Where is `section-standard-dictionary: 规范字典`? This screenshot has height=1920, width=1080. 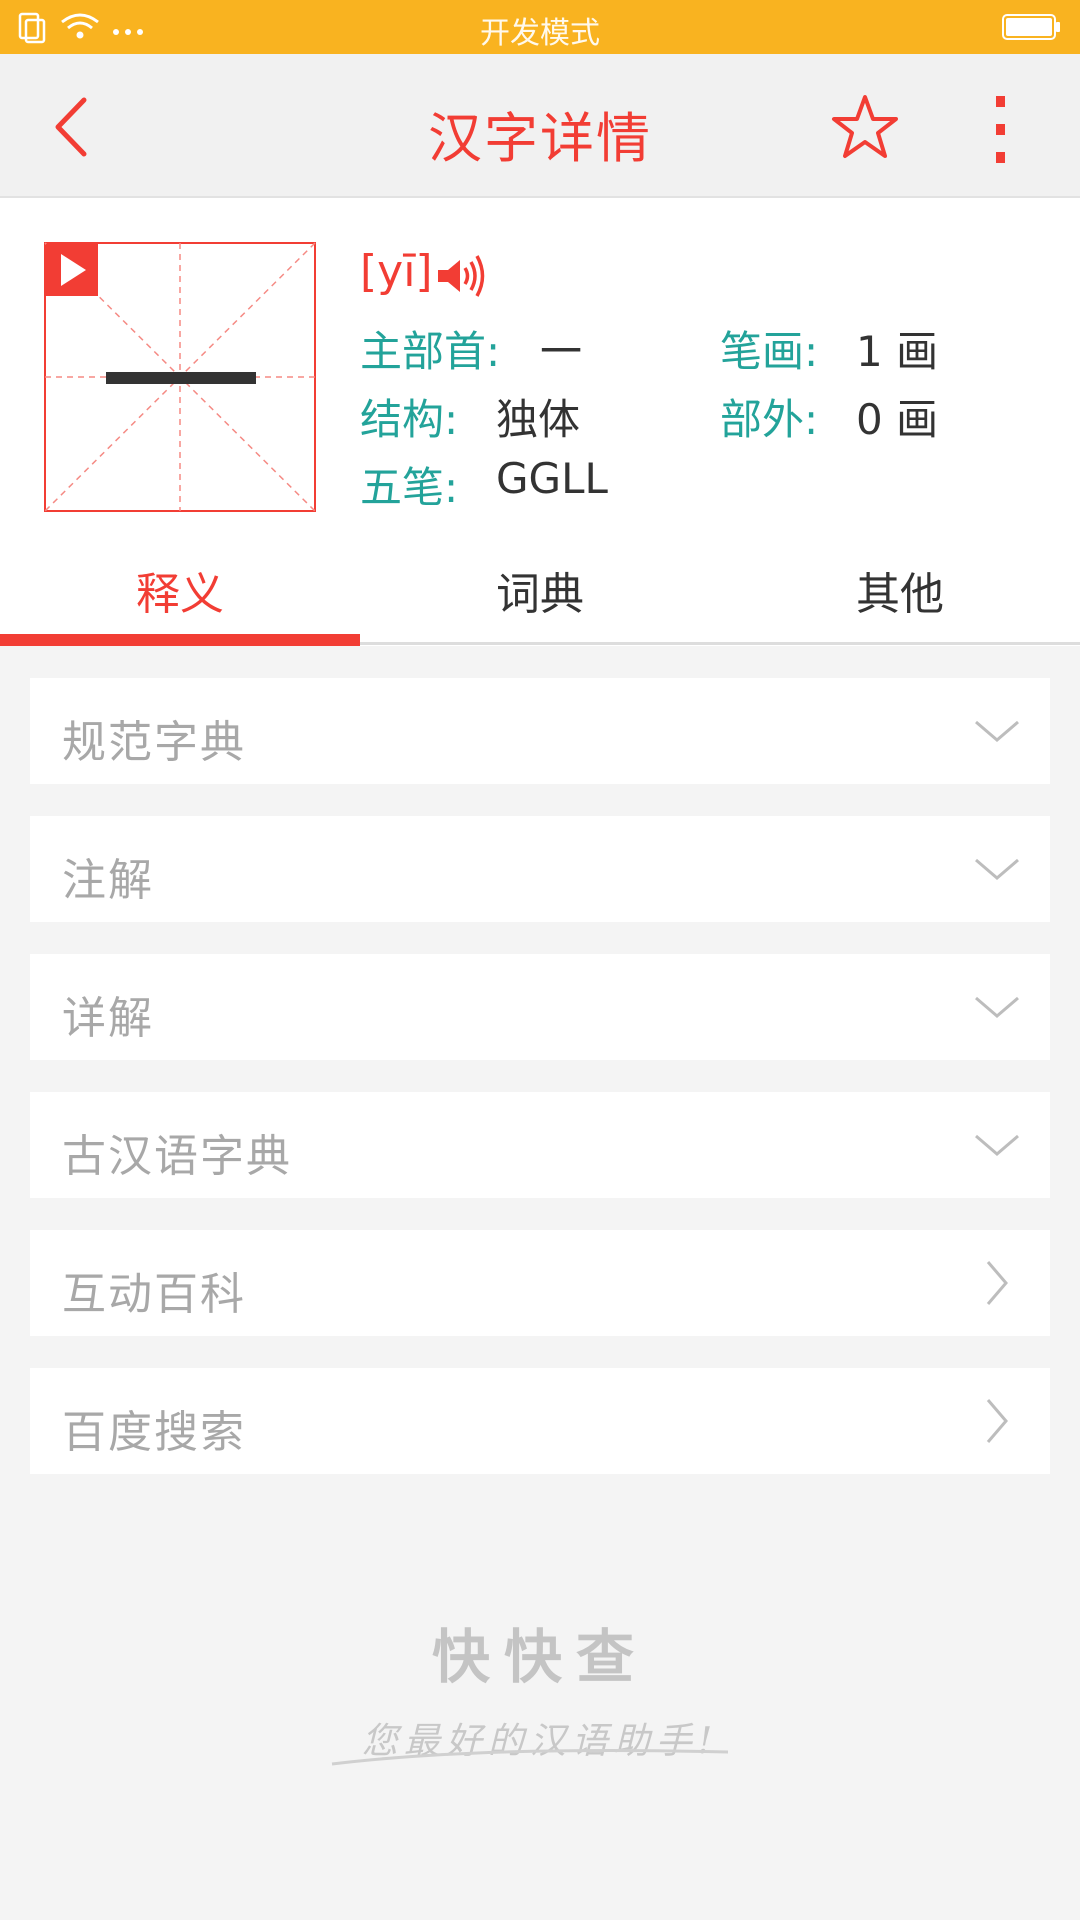 section-standard-dictionary: 规范字典 is located at coordinates (540, 731).